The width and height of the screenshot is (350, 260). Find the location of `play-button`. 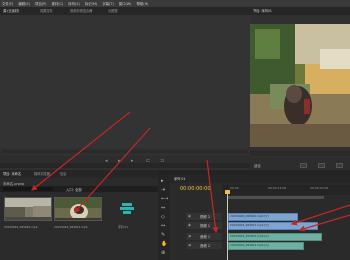

play-button is located at coordinates (321, 165).